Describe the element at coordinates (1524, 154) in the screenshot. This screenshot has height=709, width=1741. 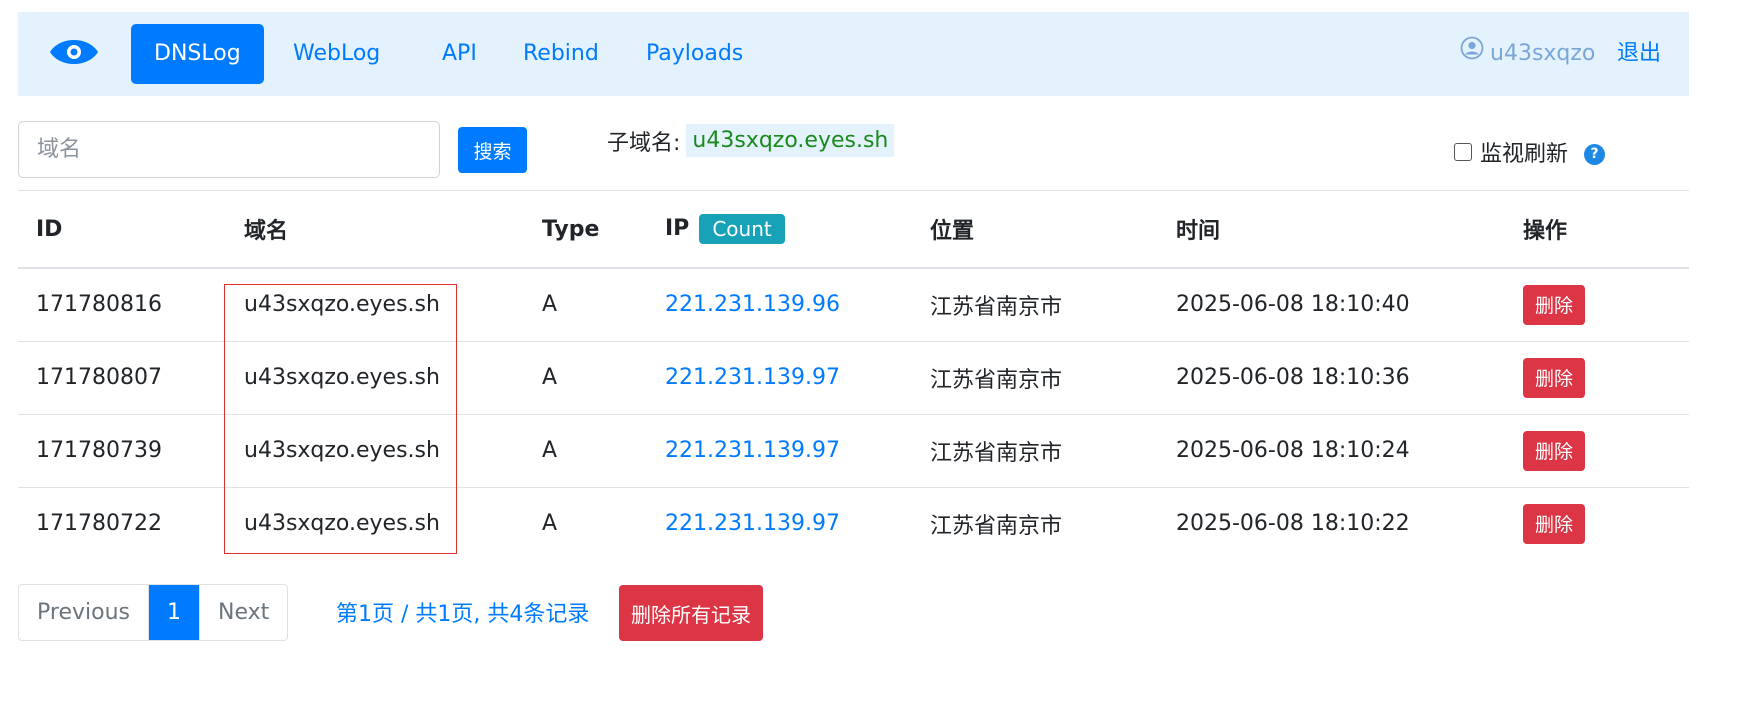
I see `monitor-refresh-label: 监视刷新` at that location.